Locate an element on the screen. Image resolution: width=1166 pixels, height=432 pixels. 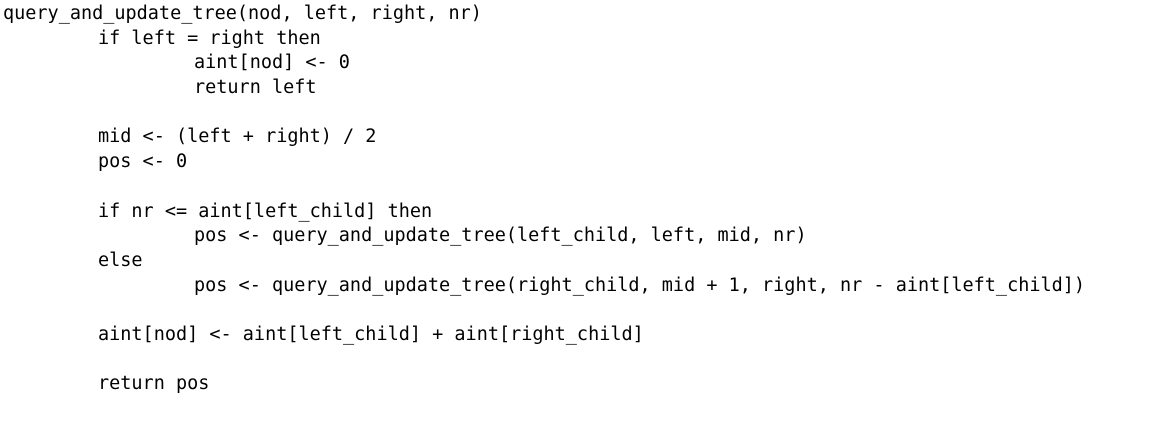
code-line-pos-init: pos <- 0 is located at coordinates (143, 162).